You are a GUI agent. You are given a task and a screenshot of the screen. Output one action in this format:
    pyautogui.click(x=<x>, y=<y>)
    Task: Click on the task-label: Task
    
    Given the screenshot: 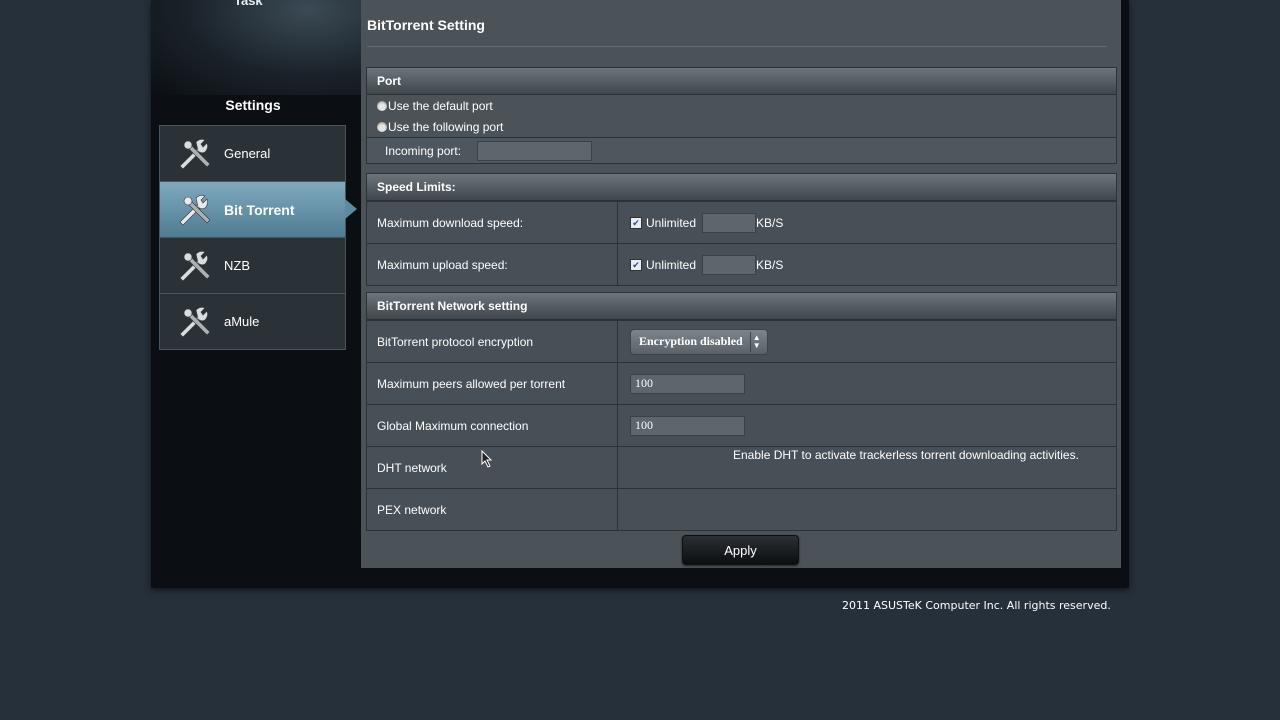 What is the action you would take?
    pyautogui.click(x=248, y=4)
    